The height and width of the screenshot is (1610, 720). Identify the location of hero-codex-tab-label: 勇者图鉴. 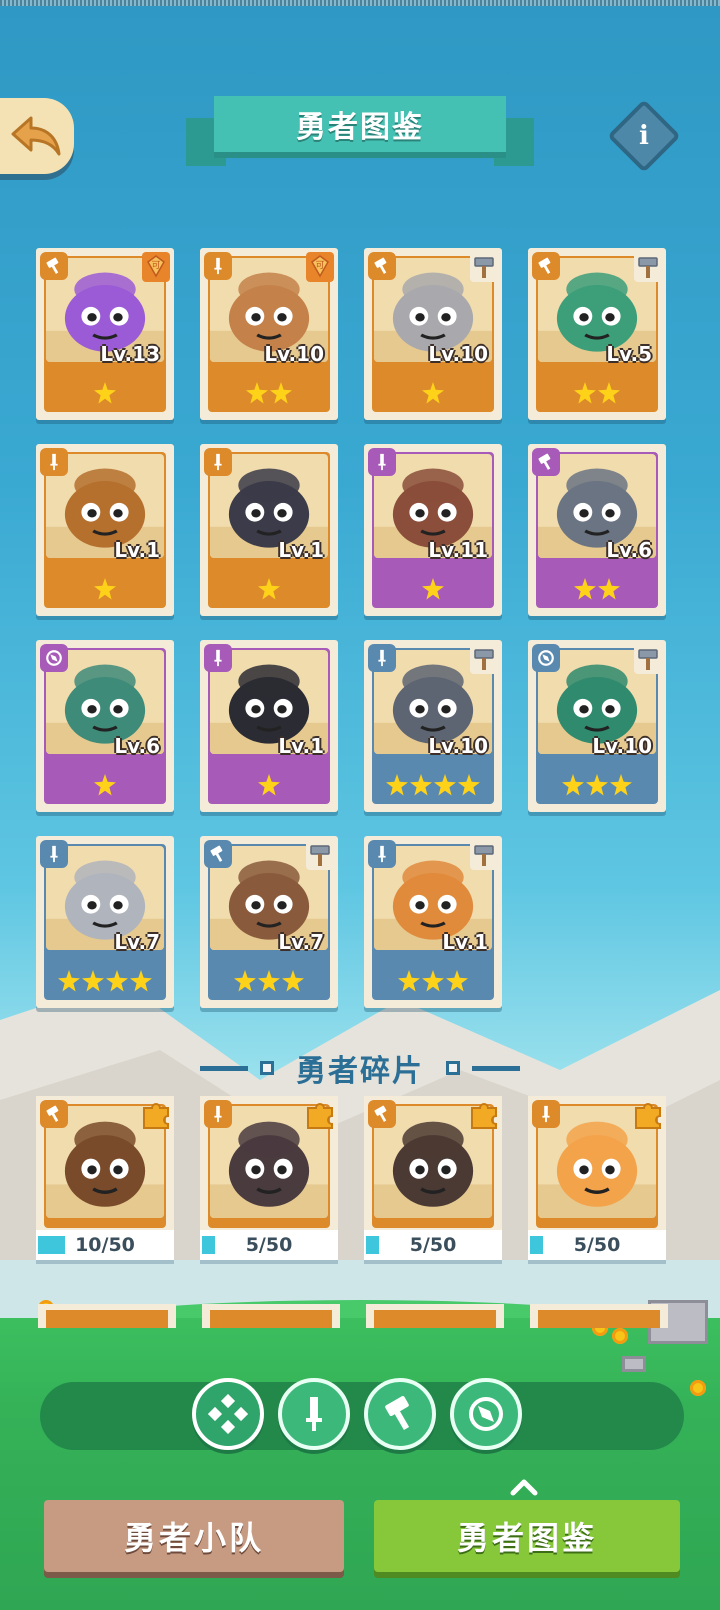
(526, 1538).